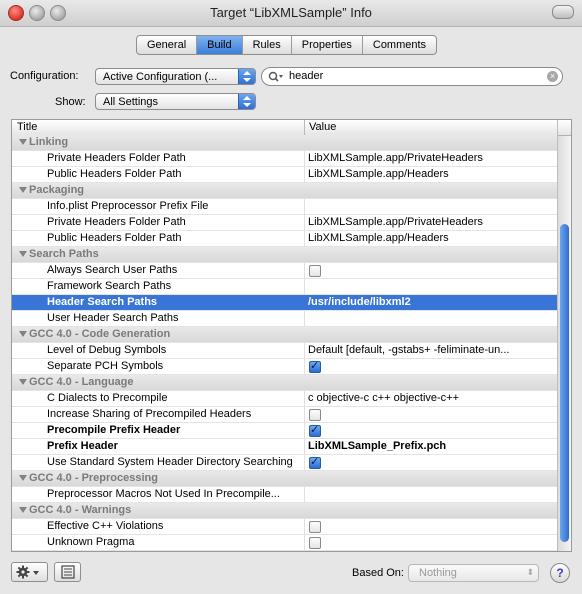  Describe the element at coordinates (560, 573) in the screenshot. I see `help-button: ?` at that location.